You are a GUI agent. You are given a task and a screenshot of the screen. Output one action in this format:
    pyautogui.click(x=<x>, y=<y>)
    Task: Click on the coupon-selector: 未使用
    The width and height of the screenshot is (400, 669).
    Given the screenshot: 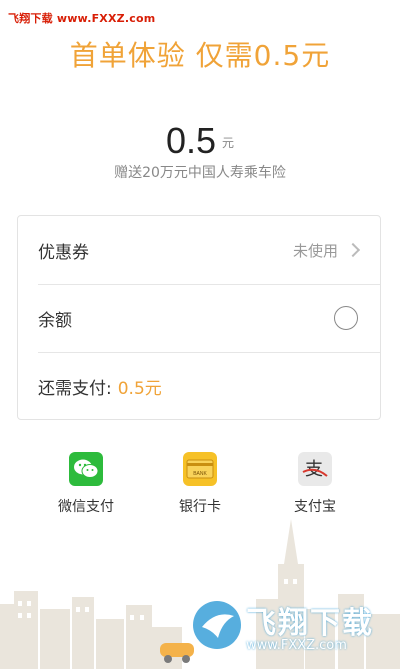 What is the action you would take?
    pyautogui.click(x=326, y=250)
    